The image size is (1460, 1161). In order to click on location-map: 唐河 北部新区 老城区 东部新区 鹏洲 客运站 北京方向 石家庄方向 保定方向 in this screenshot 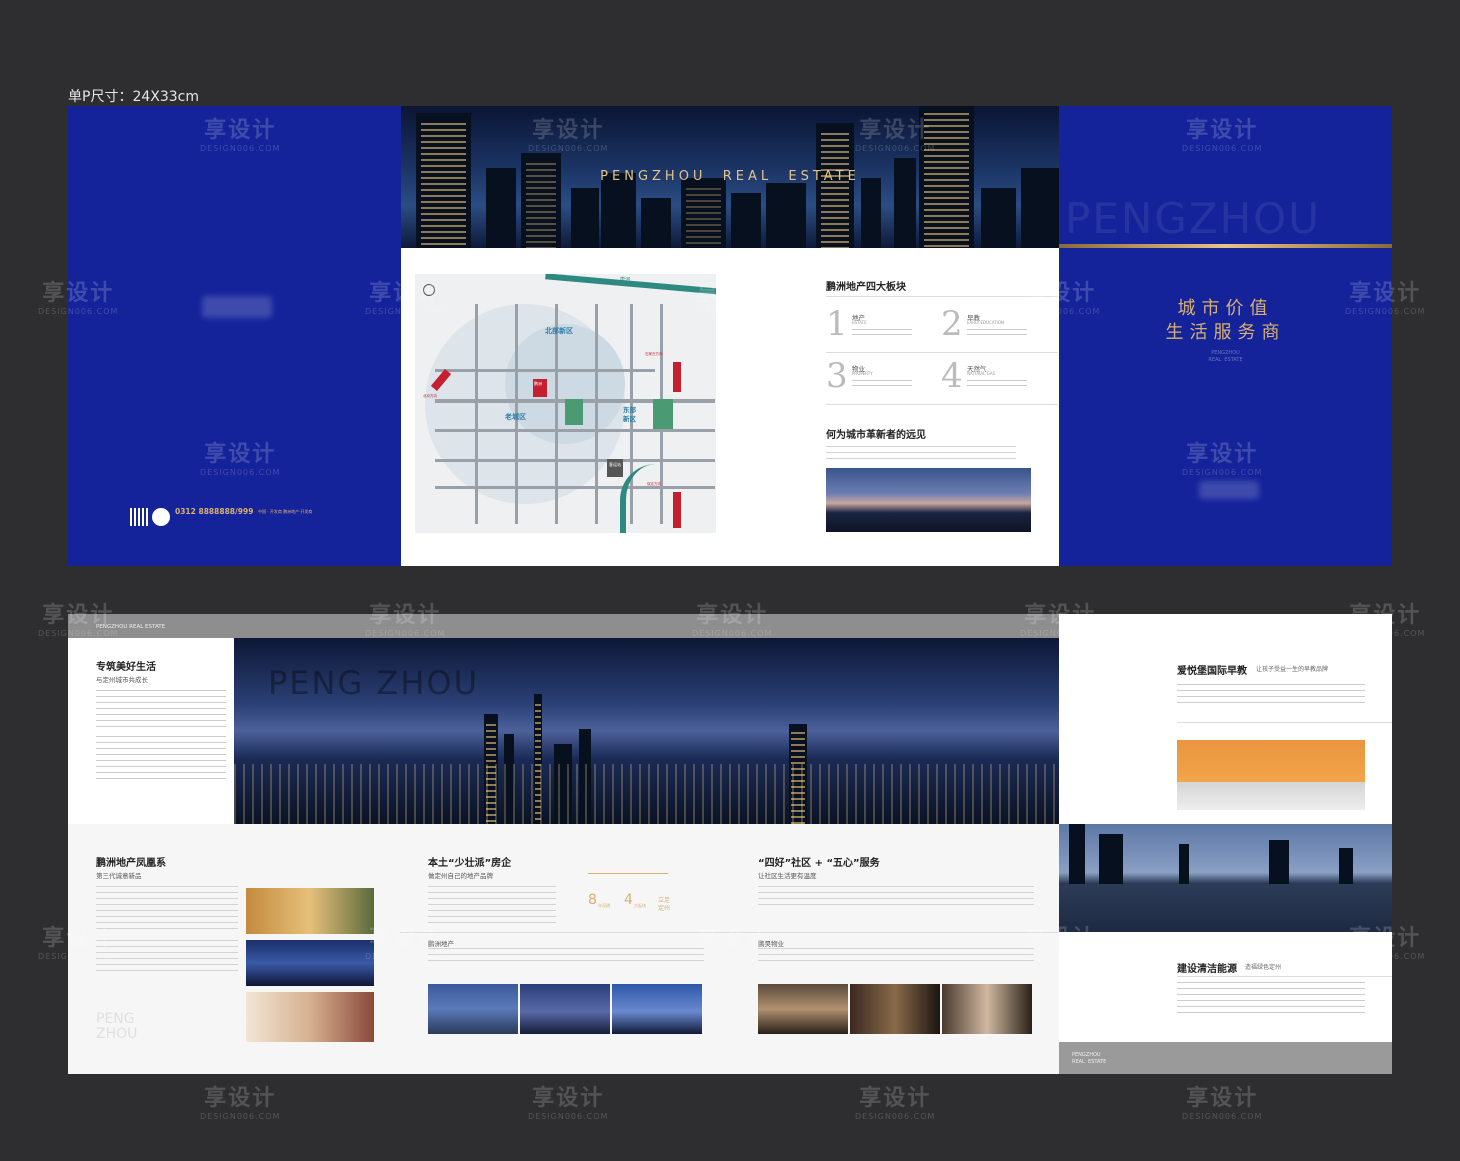, I will do `click(565, 403)`.